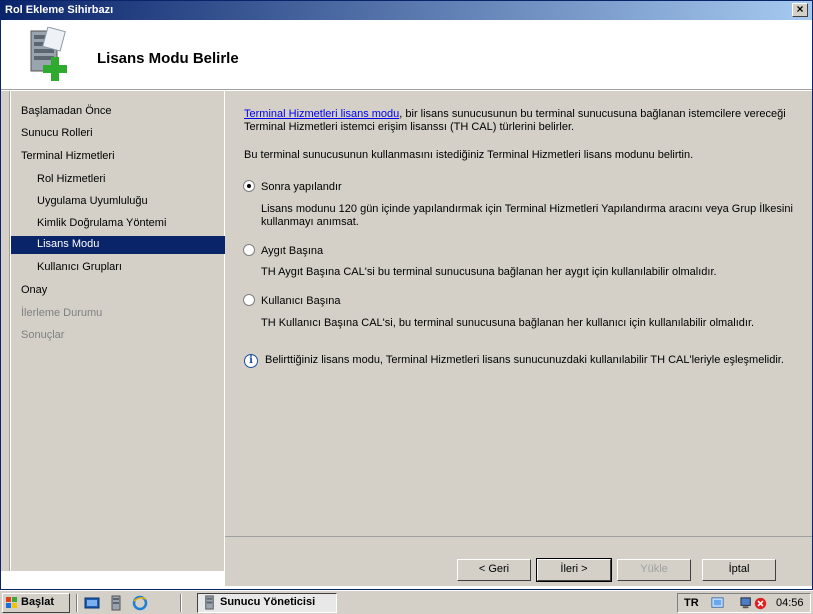 This screenshot has height=614, width=813. I want to click on back-button: < Geri, so click(494, 570).